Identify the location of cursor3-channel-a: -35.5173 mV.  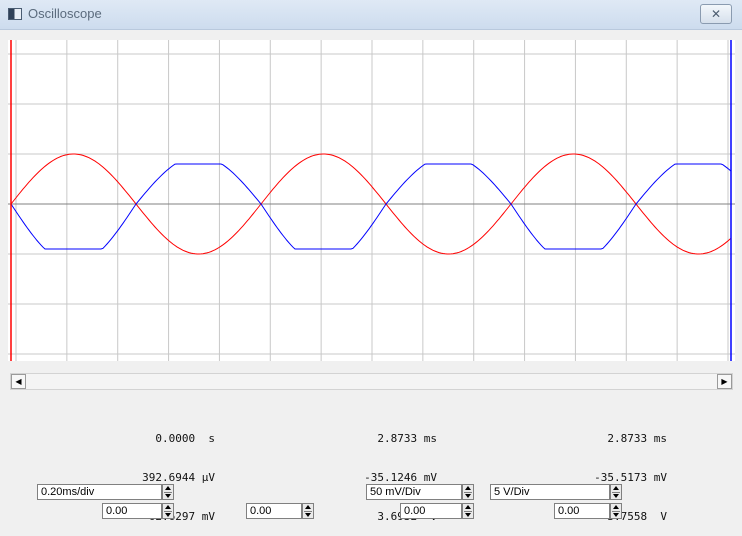
(630, 477).